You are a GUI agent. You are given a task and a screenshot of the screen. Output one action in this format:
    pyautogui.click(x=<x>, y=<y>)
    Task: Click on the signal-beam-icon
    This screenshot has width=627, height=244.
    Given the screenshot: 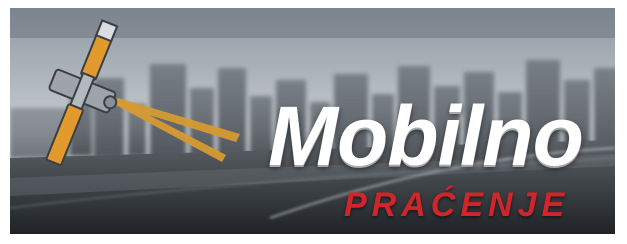 What is the action you would take?
    pyautogui.click(x=177, y=130)
    